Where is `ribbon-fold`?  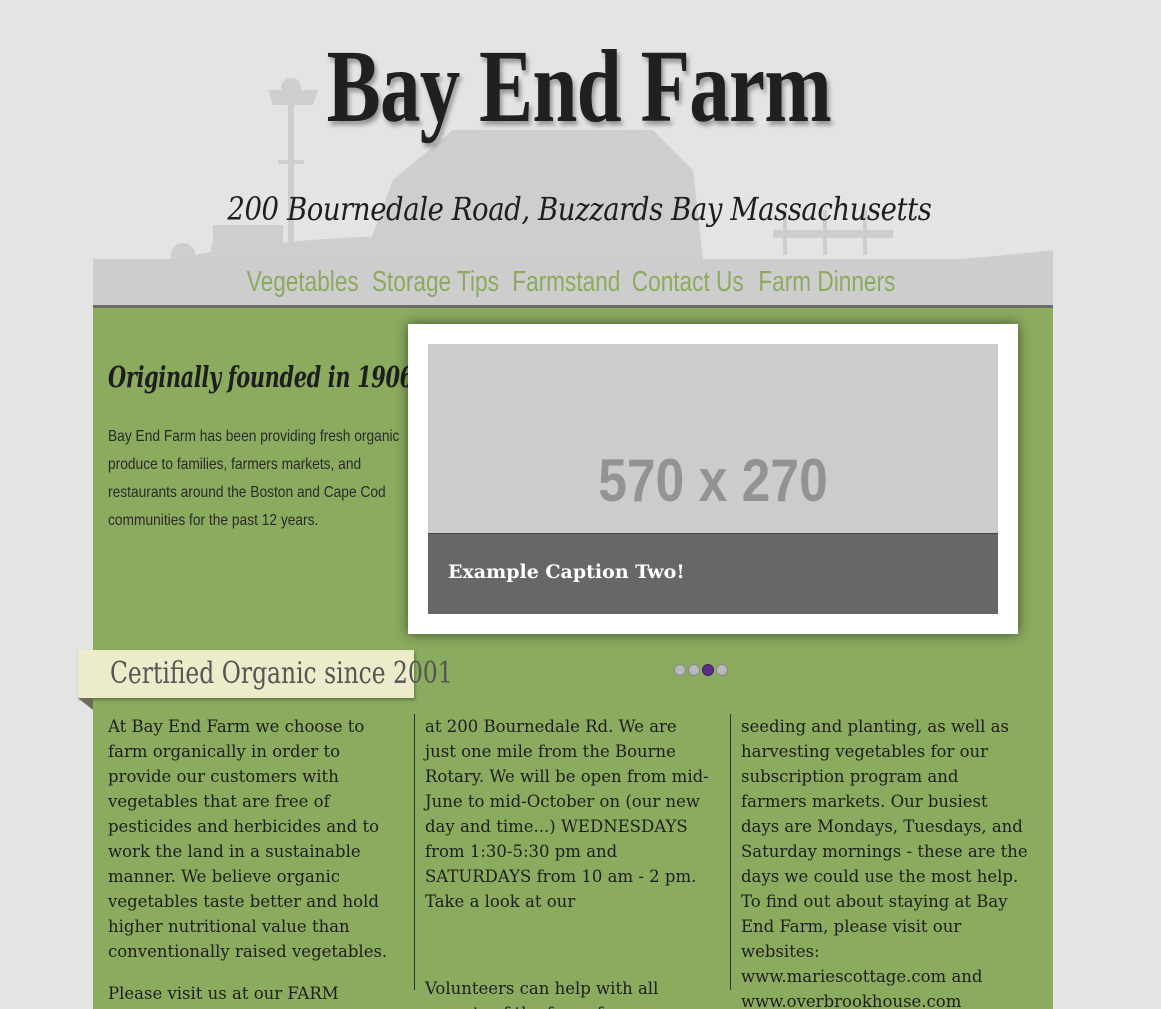
ribbon-fold is located at coordinates (85, 704).